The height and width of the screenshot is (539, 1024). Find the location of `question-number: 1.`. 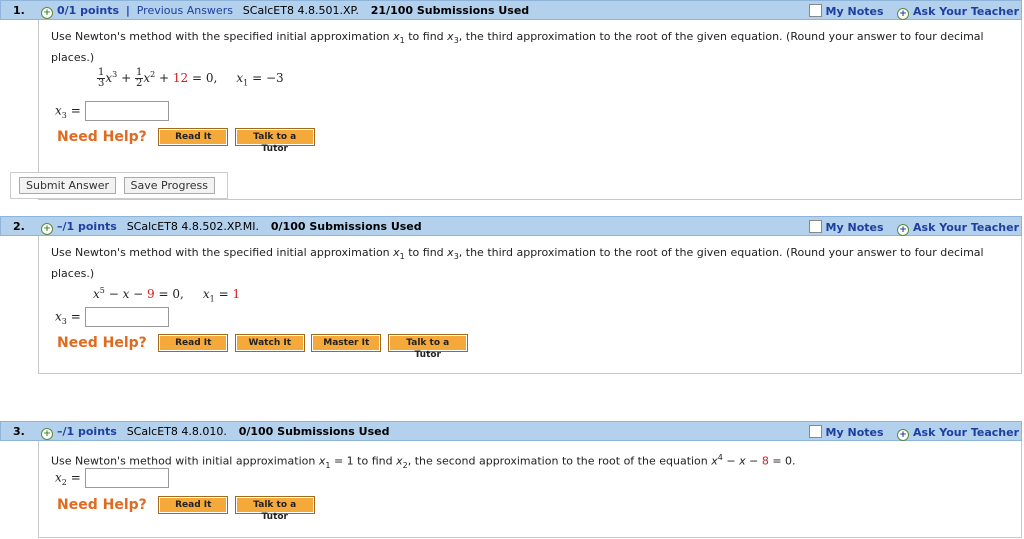

question-number: 1. is located at coordinates (19, 10).